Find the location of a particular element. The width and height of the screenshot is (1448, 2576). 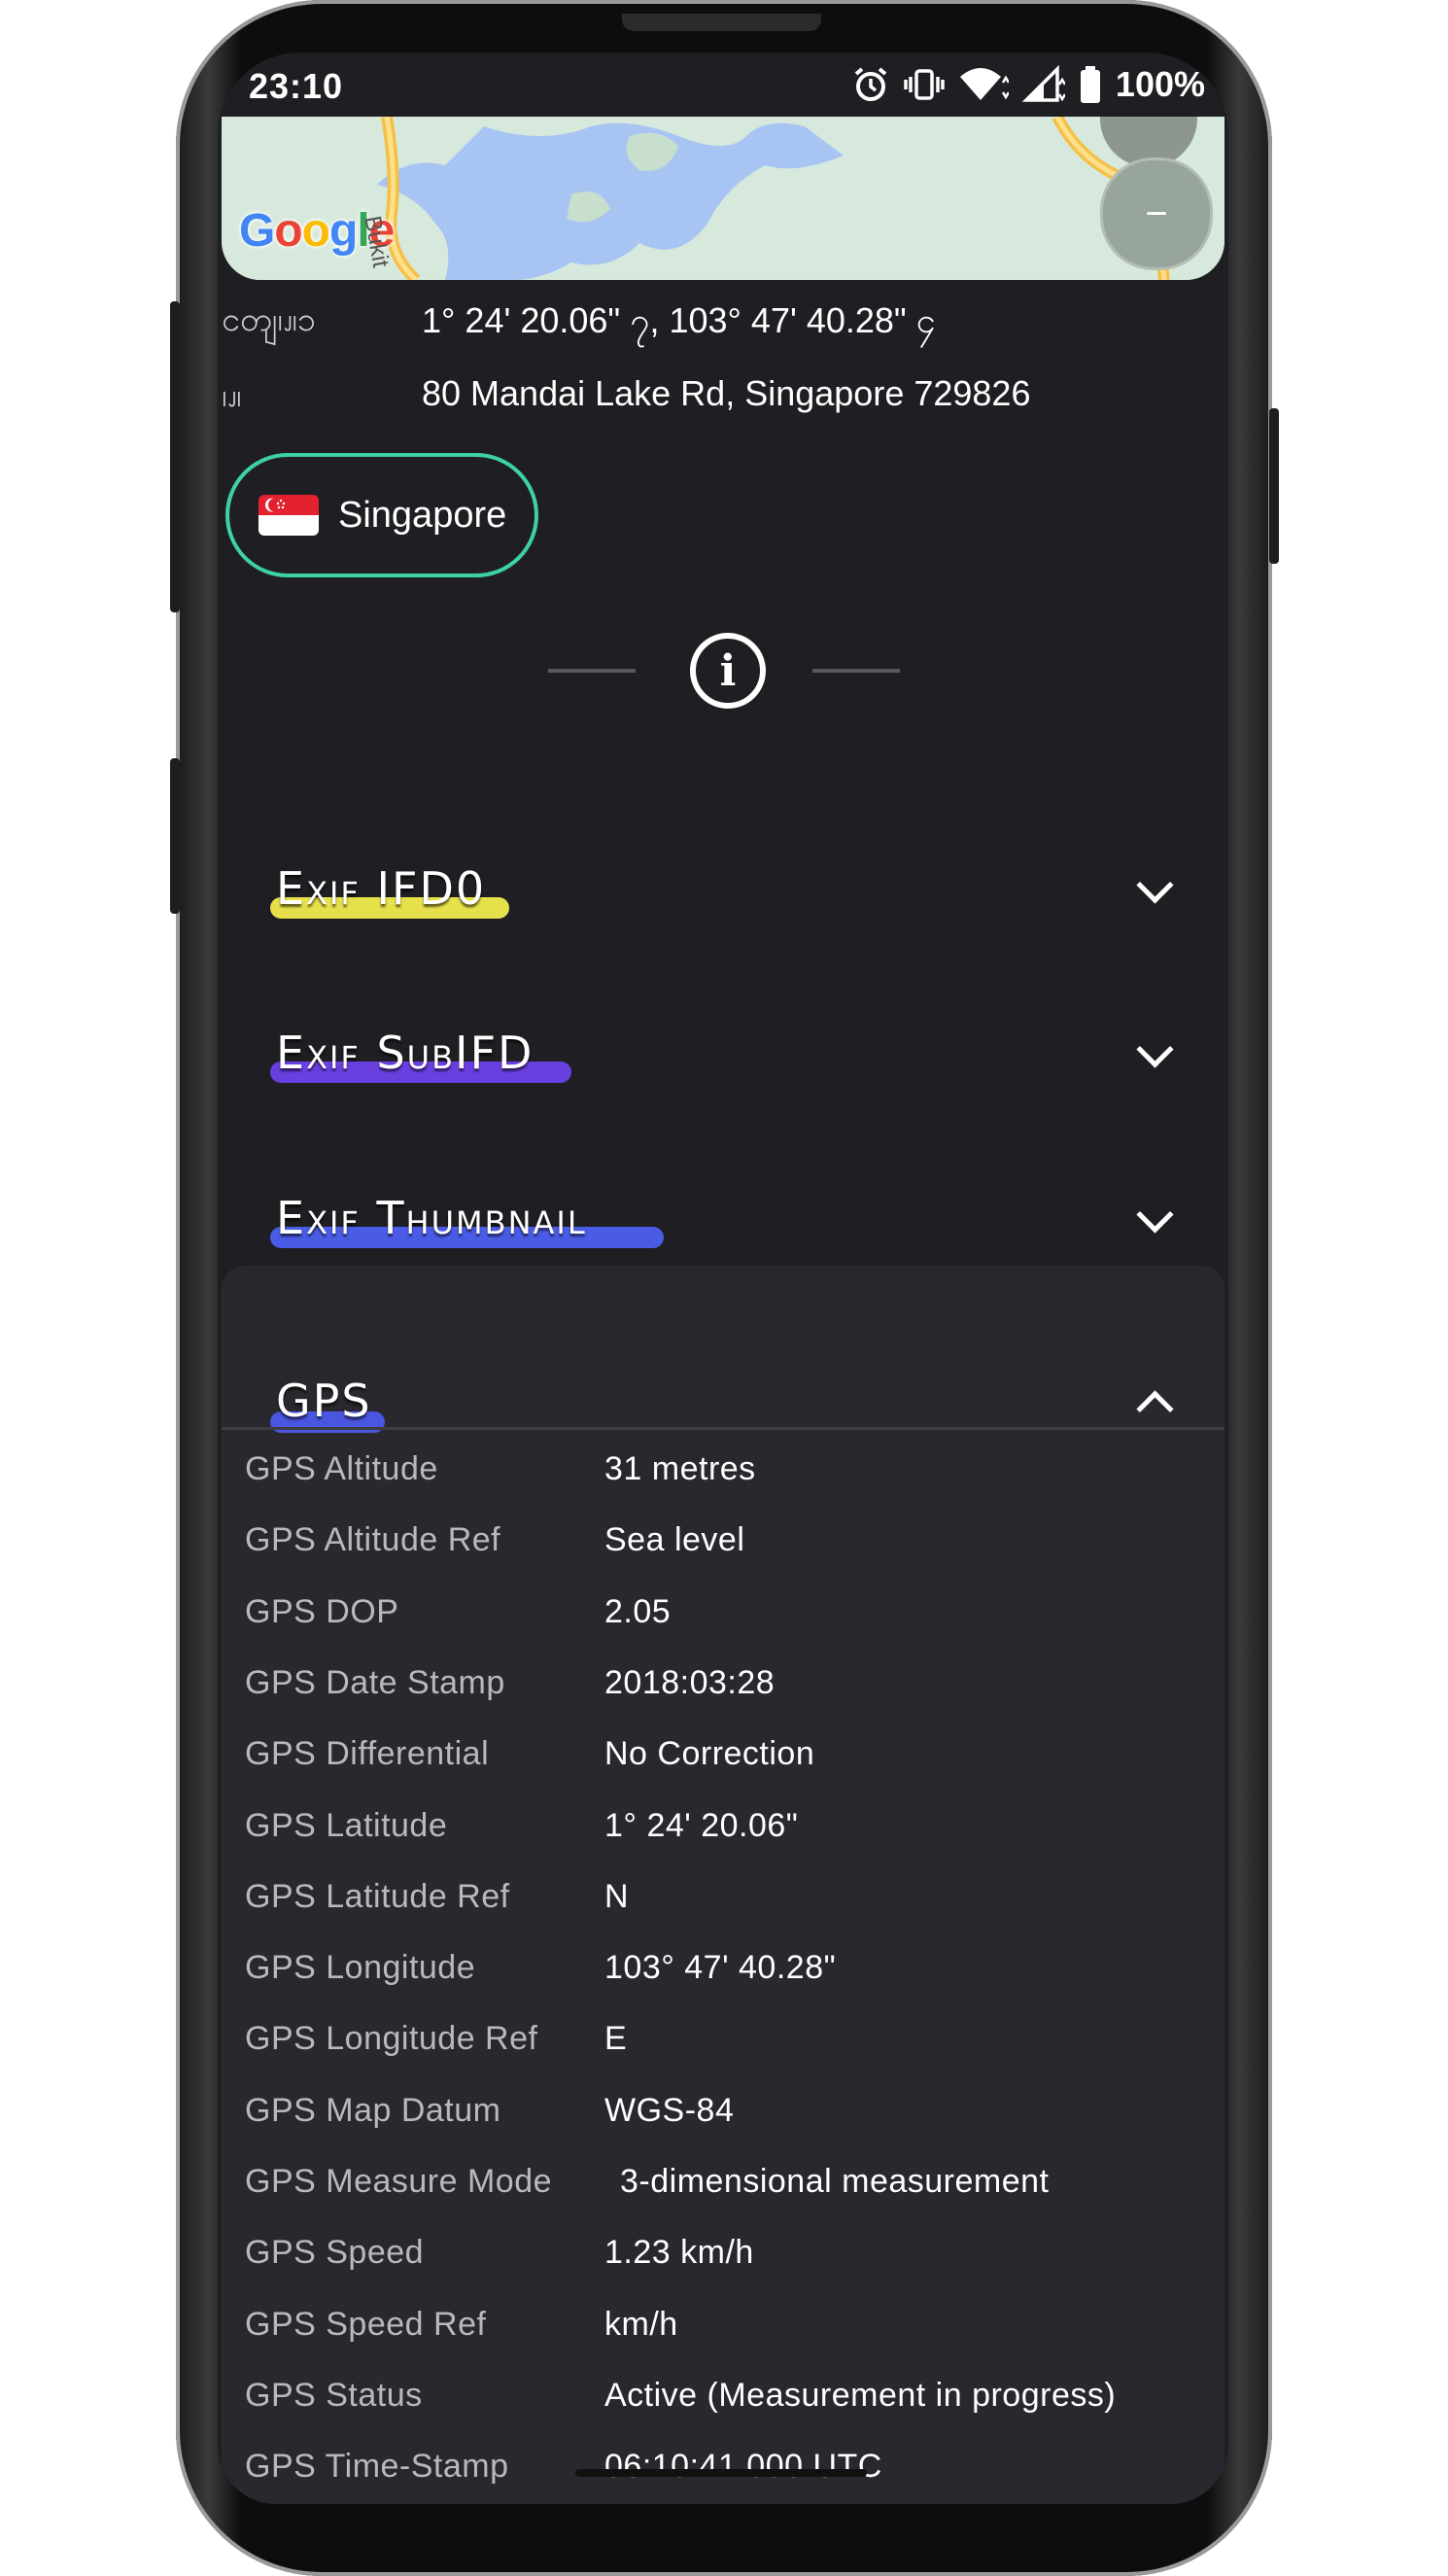

gps-table-row: GPS Map Datum WGS-84 is located at coordinates (723, 2128).